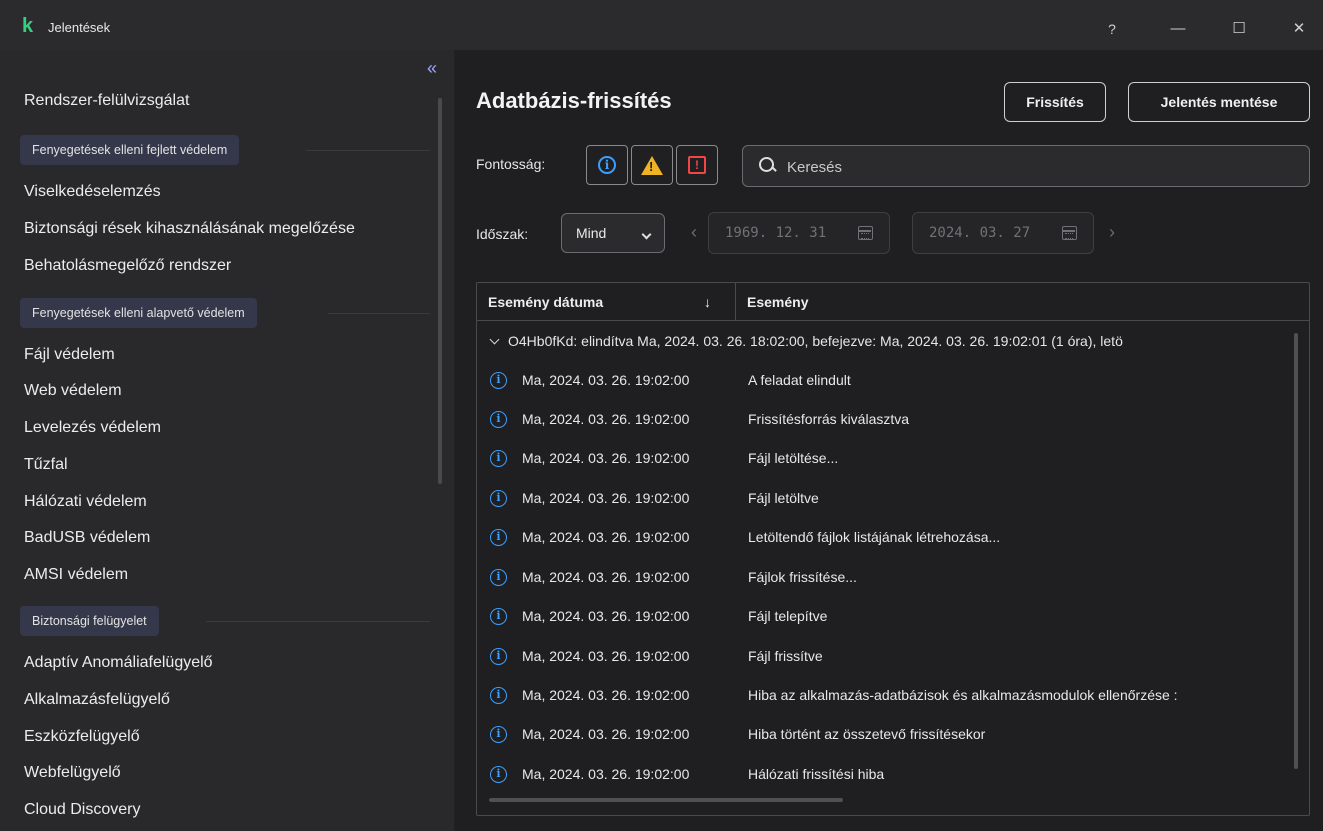 Image resolution: width=1323 pixels, height=831 pixels. I want to click on sidebar-item-web-control: Webfelügyelő, so click(72, 773).